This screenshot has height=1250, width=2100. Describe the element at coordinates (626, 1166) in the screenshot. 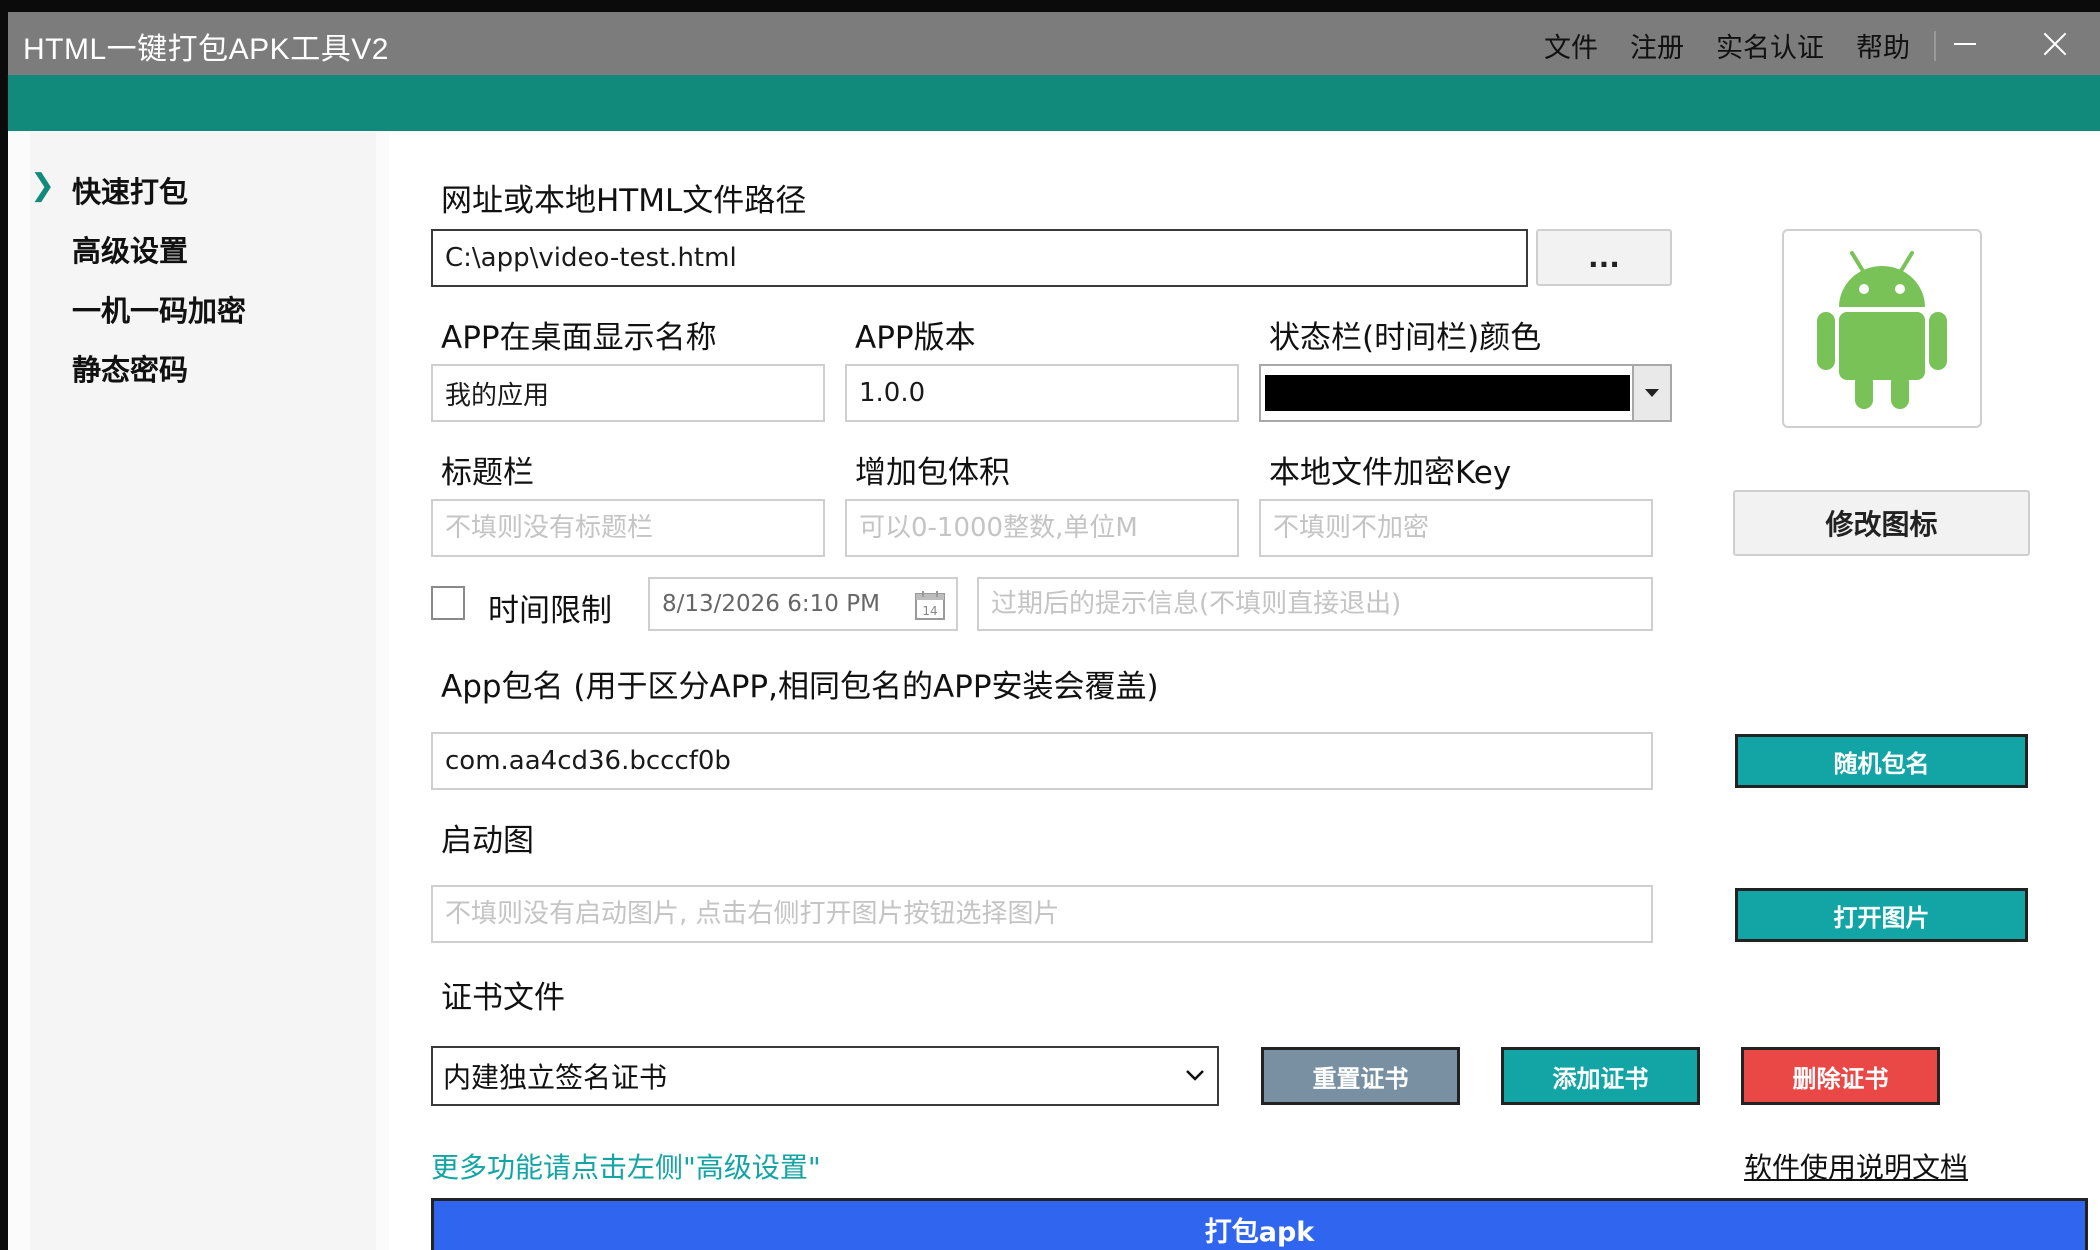

I see `advanced-settings-hint-link: 更多功能请点击左侧"高级设置"` at that location.